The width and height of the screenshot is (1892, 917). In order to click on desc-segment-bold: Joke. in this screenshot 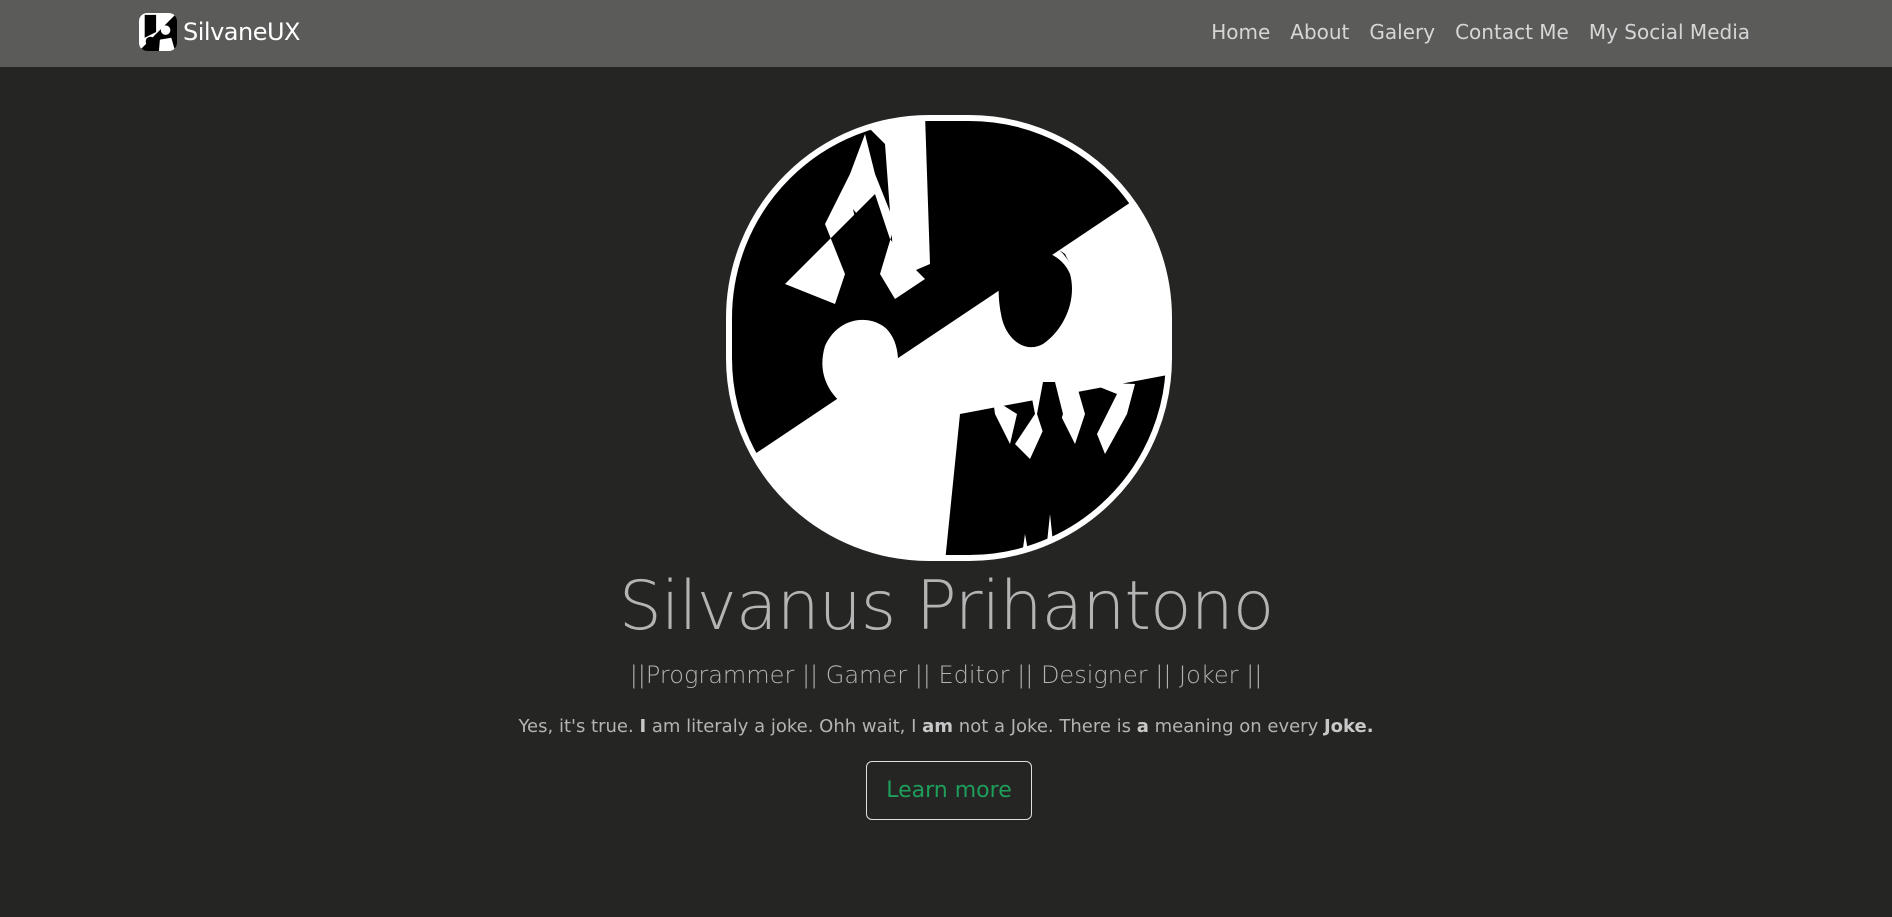, I will do `click(1348, 726)`.